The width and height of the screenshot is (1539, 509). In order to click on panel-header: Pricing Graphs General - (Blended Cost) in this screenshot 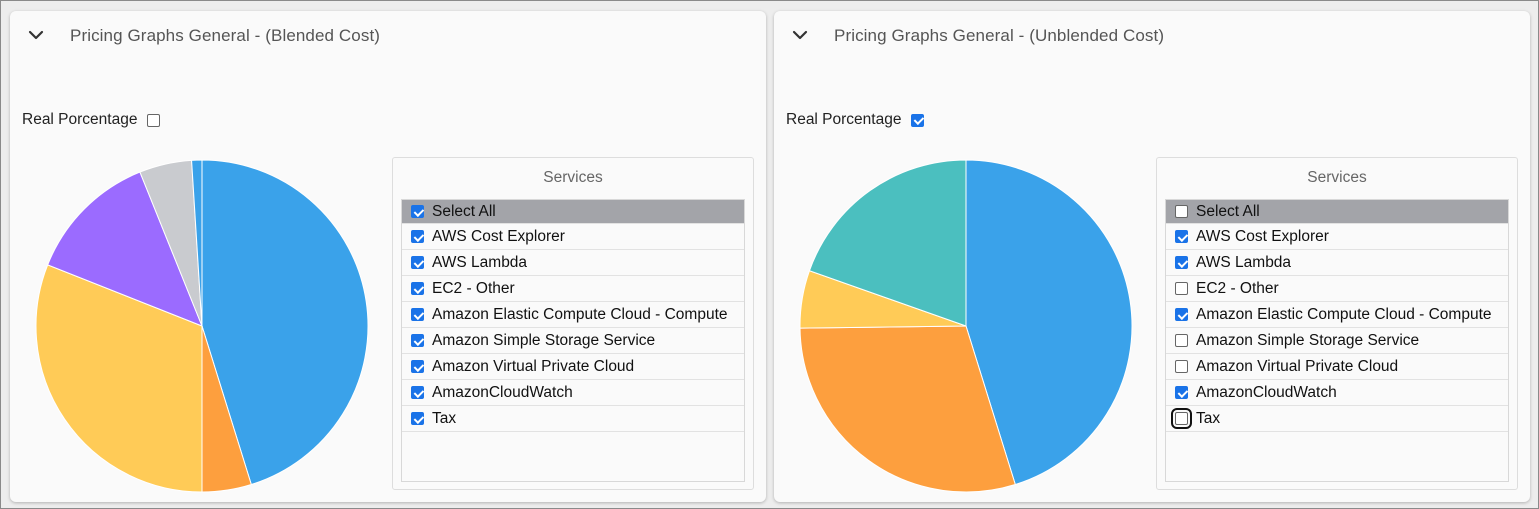, I will do `click(388, 35)`.